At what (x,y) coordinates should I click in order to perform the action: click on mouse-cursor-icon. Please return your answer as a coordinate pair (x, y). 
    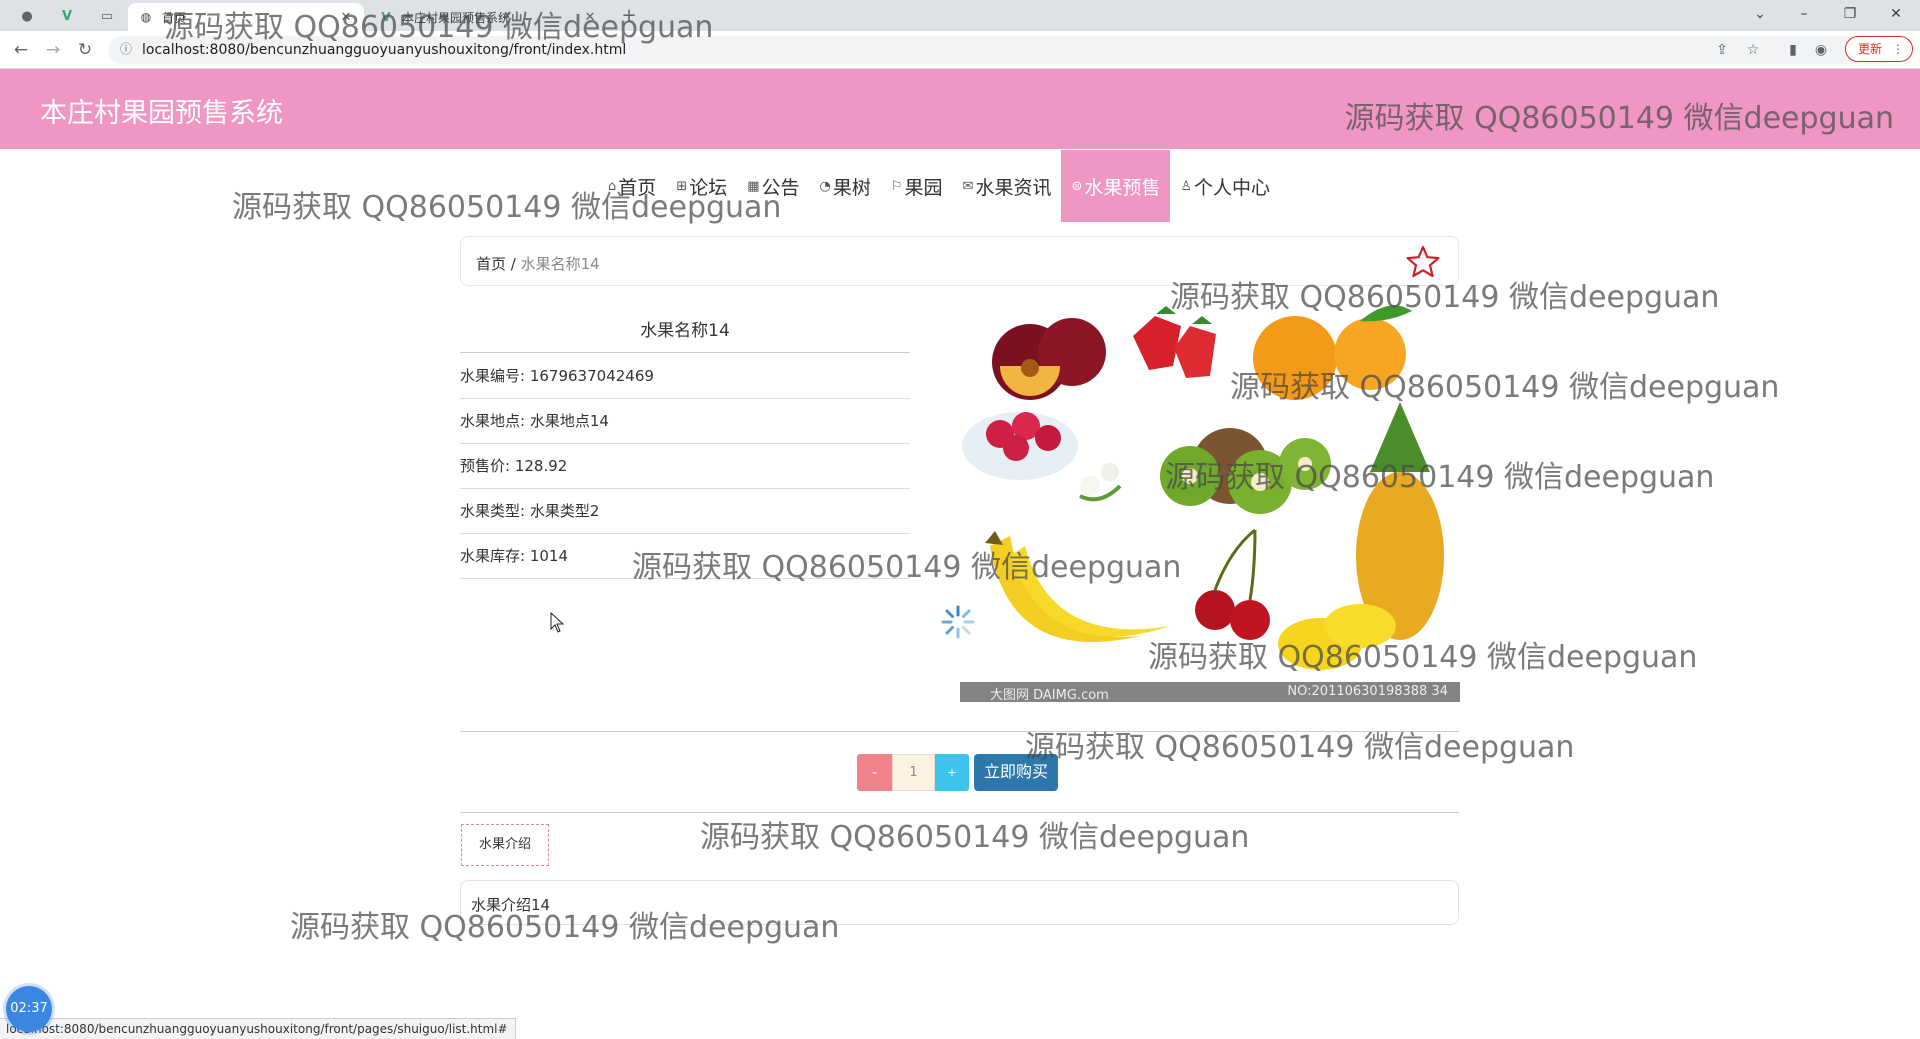
    Looking at the image, I should click on (557, 622).